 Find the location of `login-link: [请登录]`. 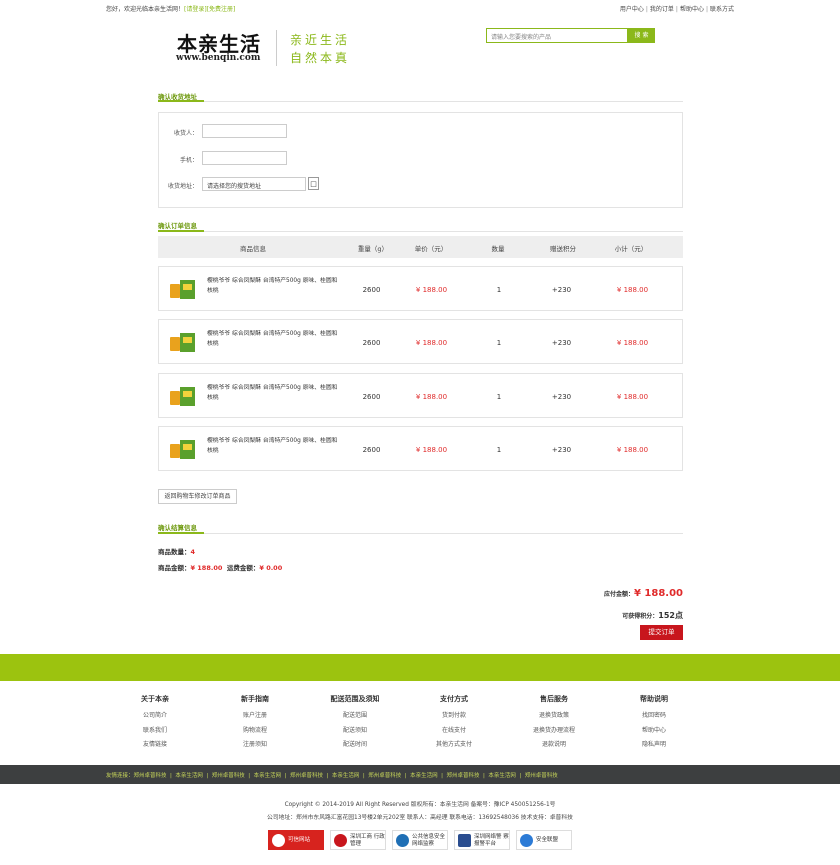

login-link: [请登录] is located at coordinates (195, 9).